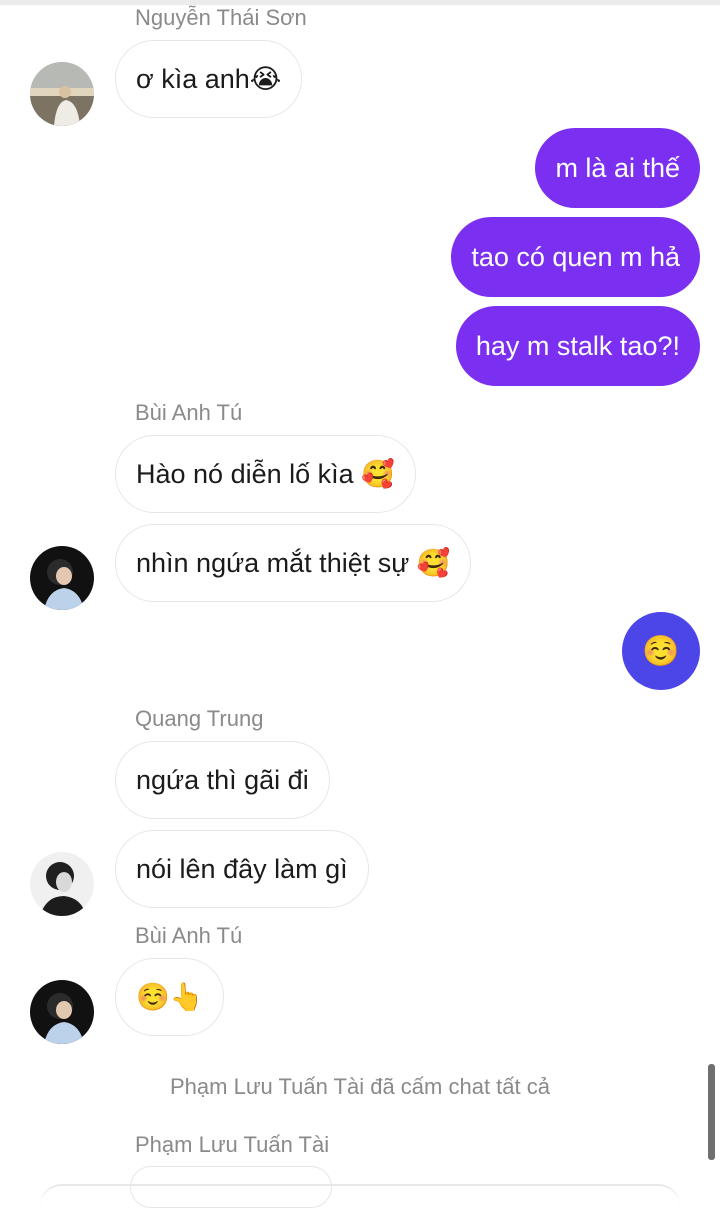 The image size is (720, 1208). What do you see at coordinates (360, 1195) in the screenshot?
I see `composer-edge` at bounding box center [360, 1195].